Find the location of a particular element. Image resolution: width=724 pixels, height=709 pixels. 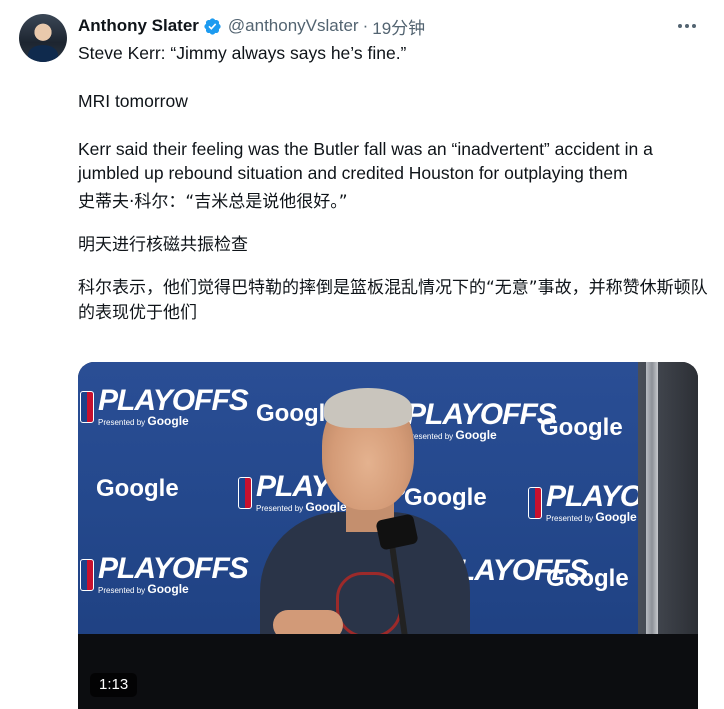

tweet-line-mri: MRI tomorrow is located at coordinates (133, 101).